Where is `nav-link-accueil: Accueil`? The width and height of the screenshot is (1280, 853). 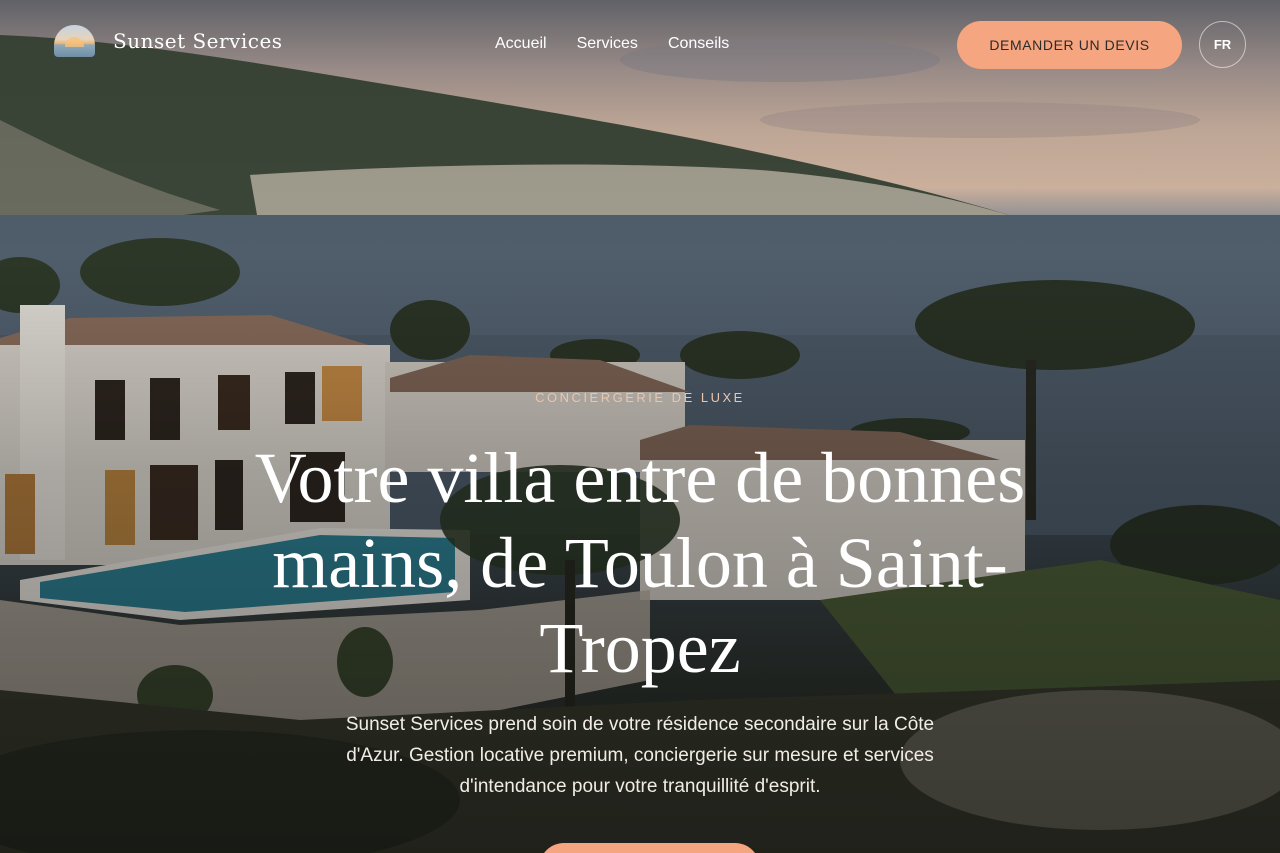
nav-link-accueil: Accueil is located at coordinates (521, 44).